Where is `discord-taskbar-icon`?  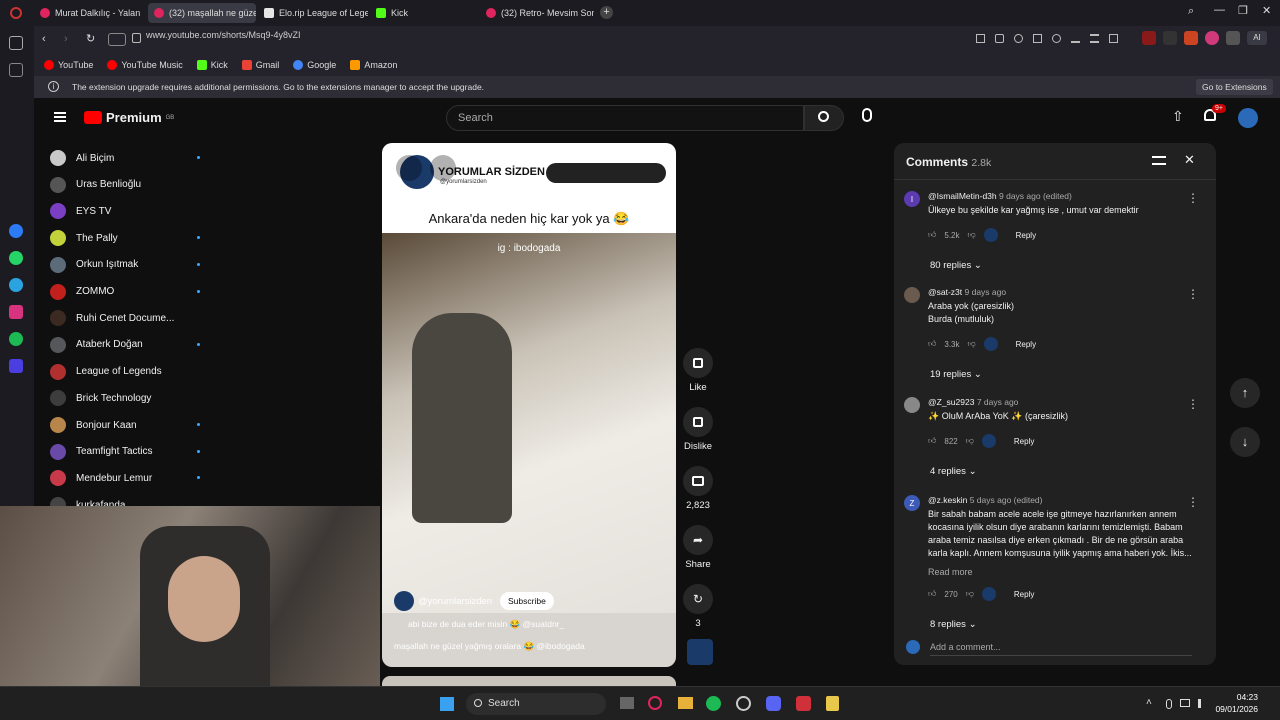
discord-taskbar-icon is located at coordinates (773, 703).